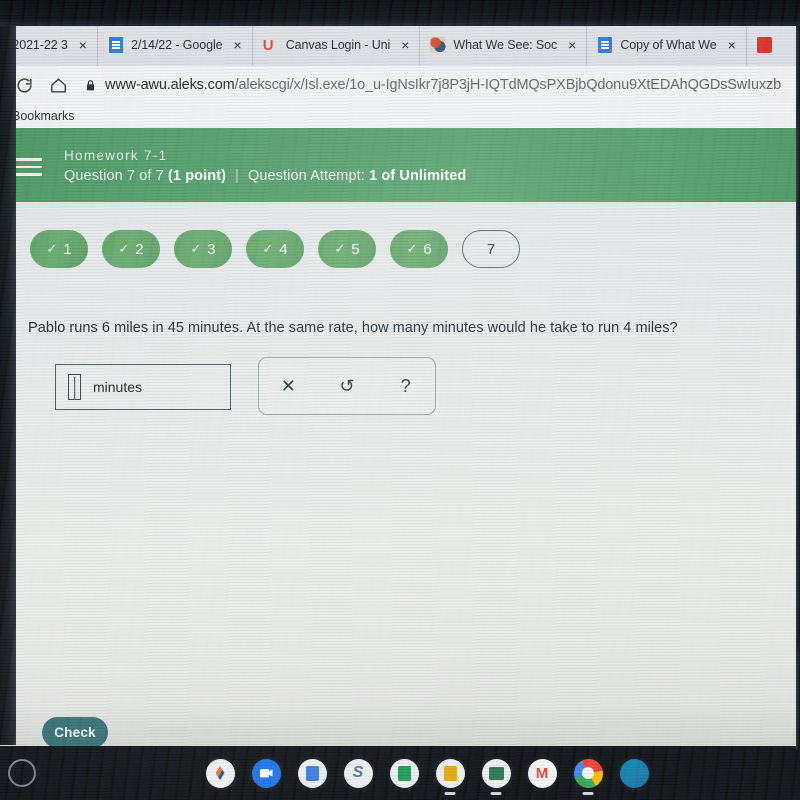 The width and height of the screenshot is (800, 800). What do you see at coordinates (75, 731) in the screenshot?
I see `check-button: Check` at bounding box center [75, 731].